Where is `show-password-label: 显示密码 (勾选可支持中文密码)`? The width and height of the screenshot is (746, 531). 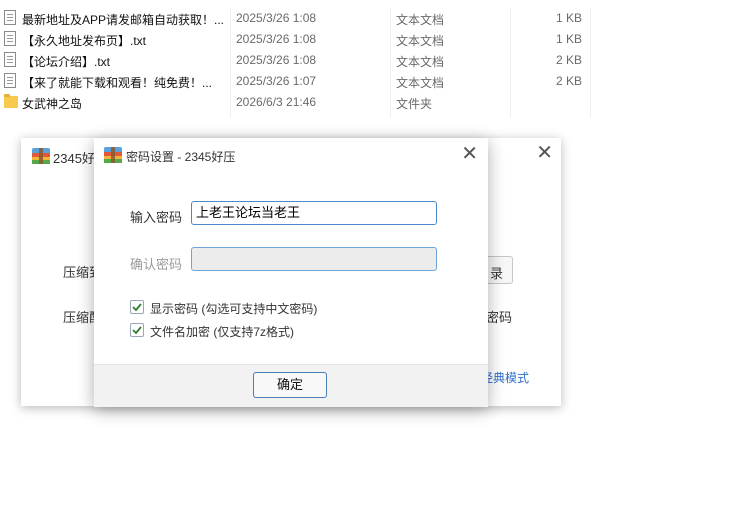 show-password-label: 显示密码 (勾选可支持中文密码) is located at coordinates (234, 309).